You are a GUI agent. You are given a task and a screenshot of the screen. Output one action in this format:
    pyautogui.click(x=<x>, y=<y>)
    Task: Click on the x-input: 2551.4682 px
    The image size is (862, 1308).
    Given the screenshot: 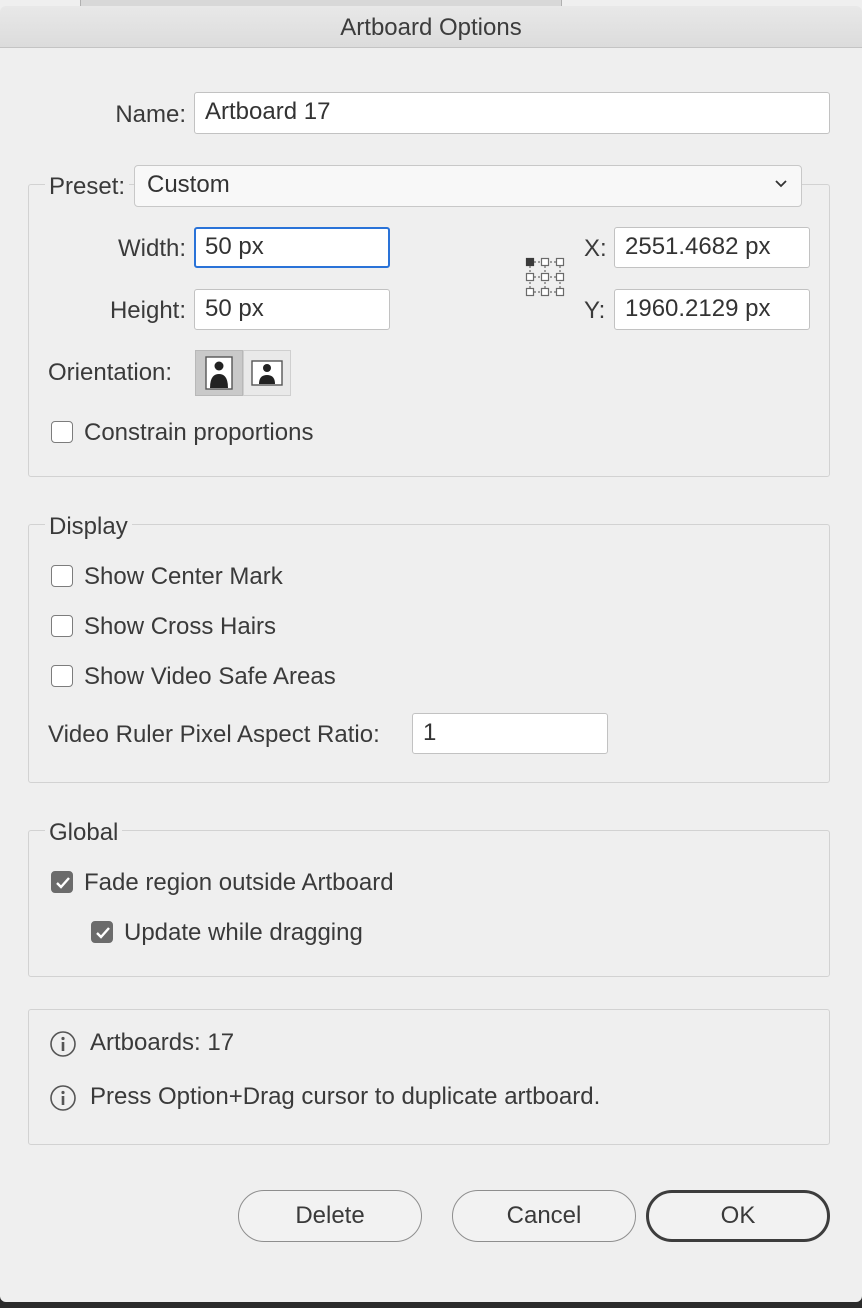 What is the action you would take?
    pyautogui.click(x=712, y=247)
    